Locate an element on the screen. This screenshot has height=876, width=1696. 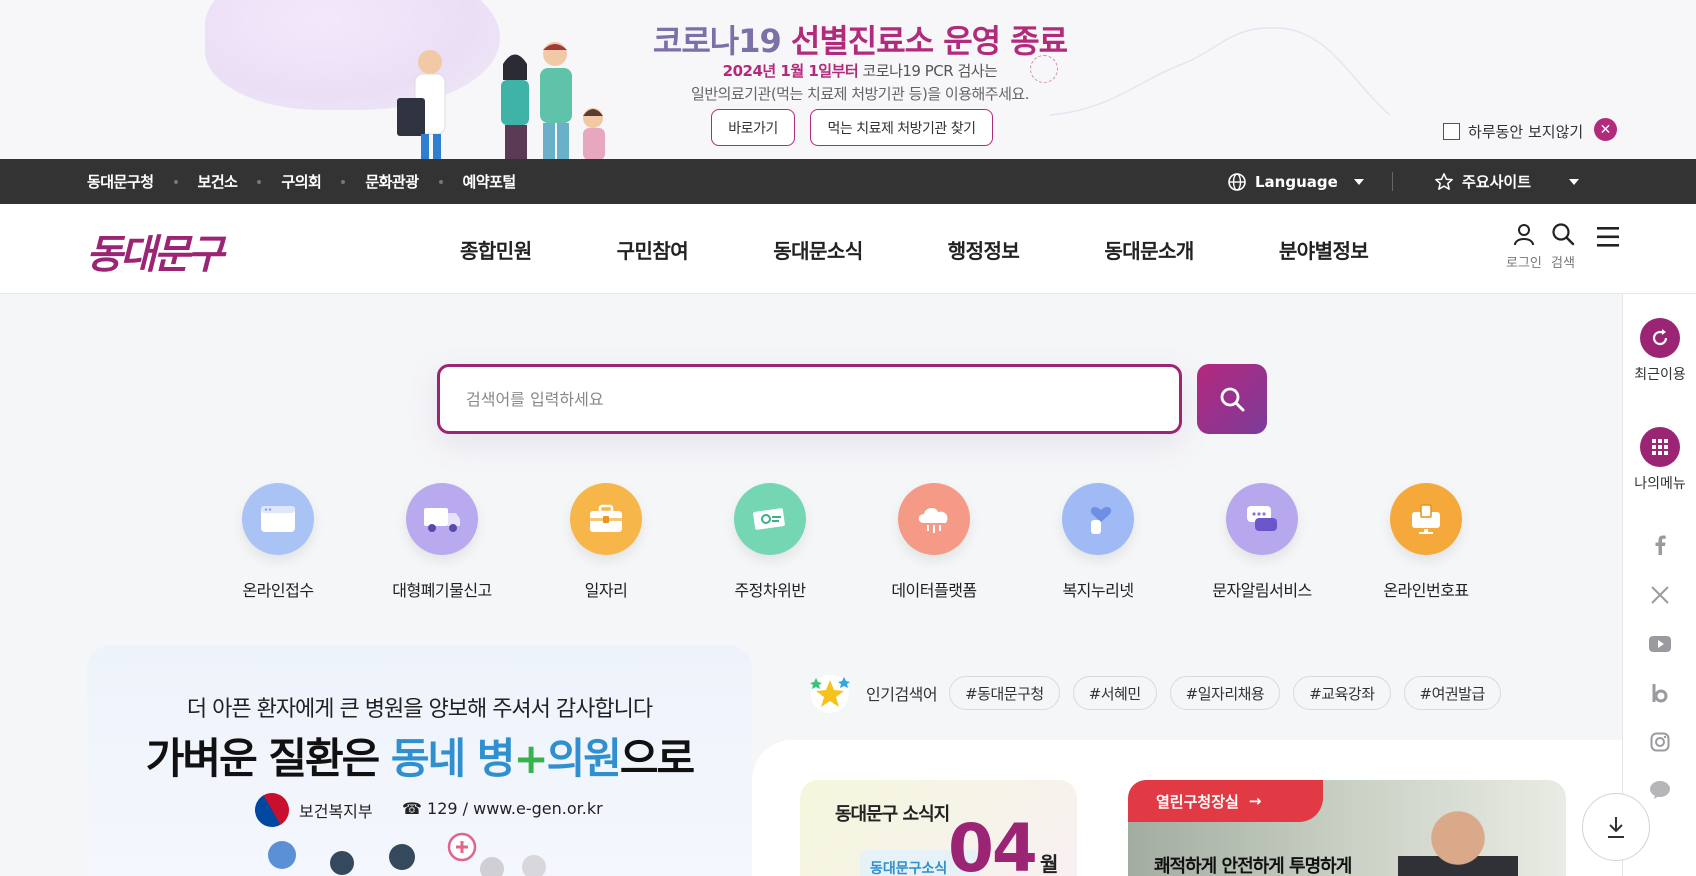
grid-icon is located at coordinates (1660, 447).